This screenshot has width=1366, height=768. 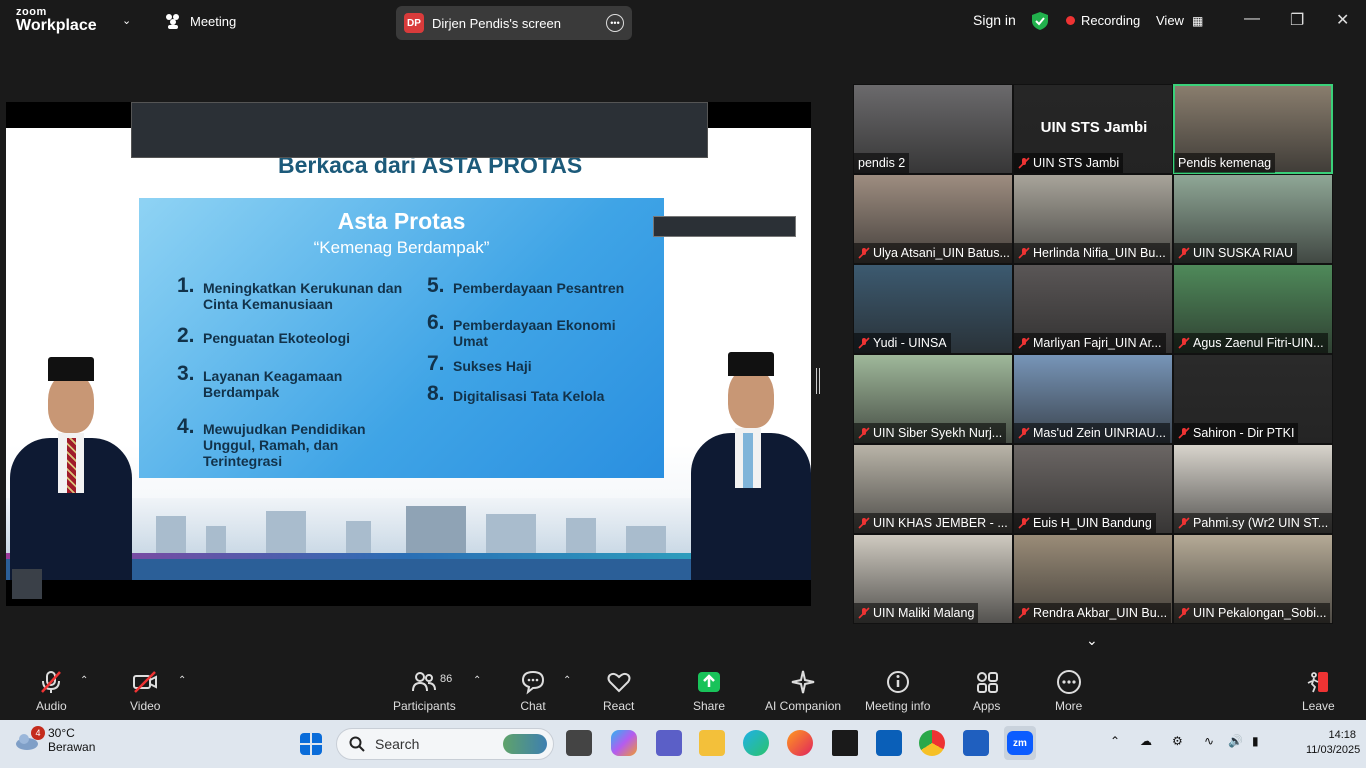 I want to click on teams-icon, so click(x=669, y=743).